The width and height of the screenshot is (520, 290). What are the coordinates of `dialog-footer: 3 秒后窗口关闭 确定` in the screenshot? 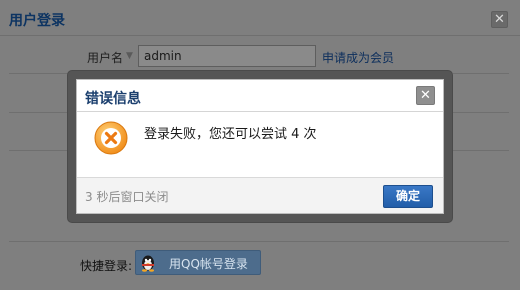 It's located at (260, 195).